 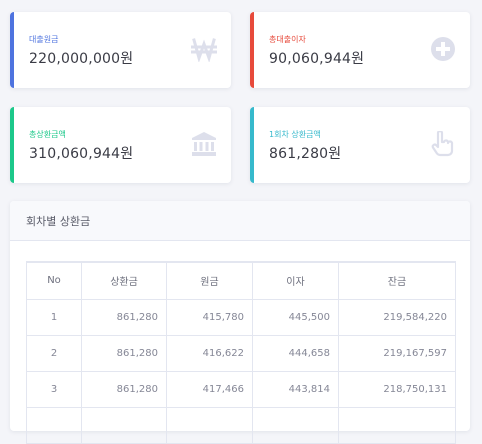 What do you see at coordinates (295, 280) in the screenshot?
I see `column-header-interest: 이자` at bounding box center [295, 280].